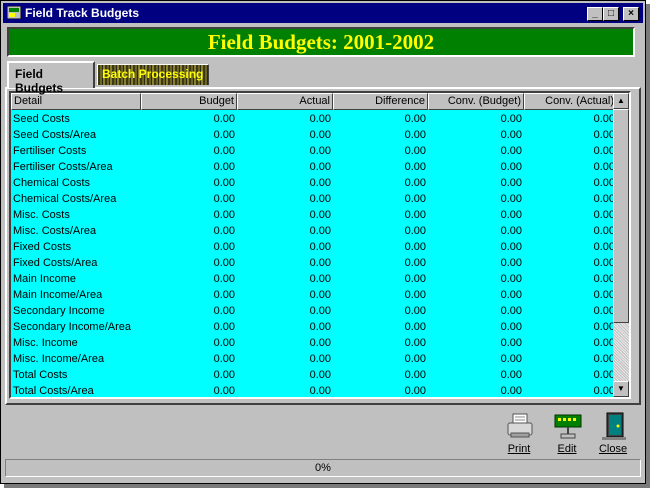  I want to click on row-label-cell: Secondary Income, so click(76, 311).